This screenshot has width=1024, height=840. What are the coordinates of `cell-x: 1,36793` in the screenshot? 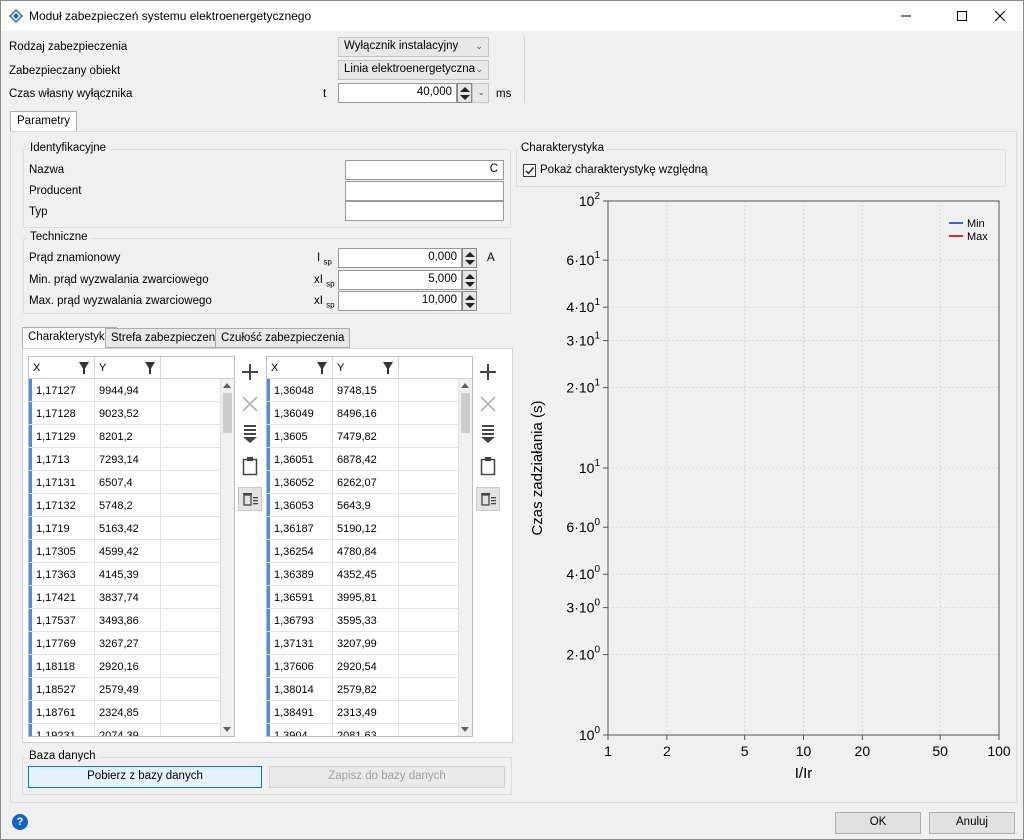 It's located at (301, 620).